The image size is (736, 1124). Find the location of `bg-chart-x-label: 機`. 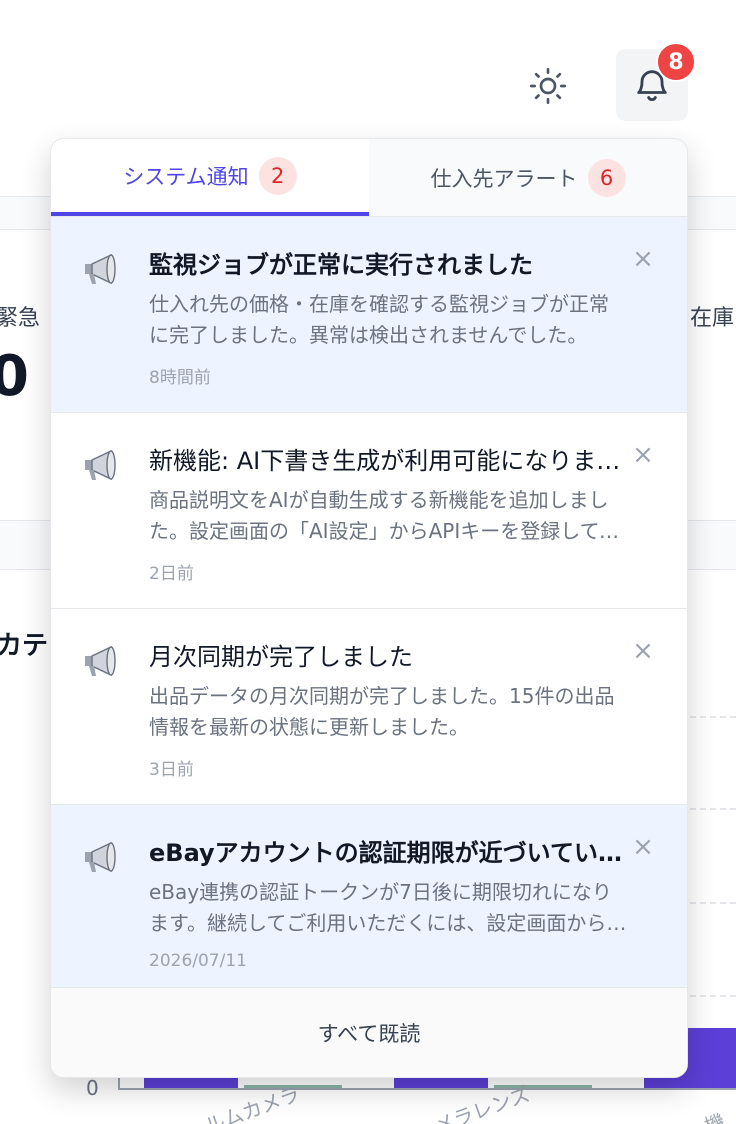

bg-chart-x-label: 機 is located at coordinates (715, 1116).